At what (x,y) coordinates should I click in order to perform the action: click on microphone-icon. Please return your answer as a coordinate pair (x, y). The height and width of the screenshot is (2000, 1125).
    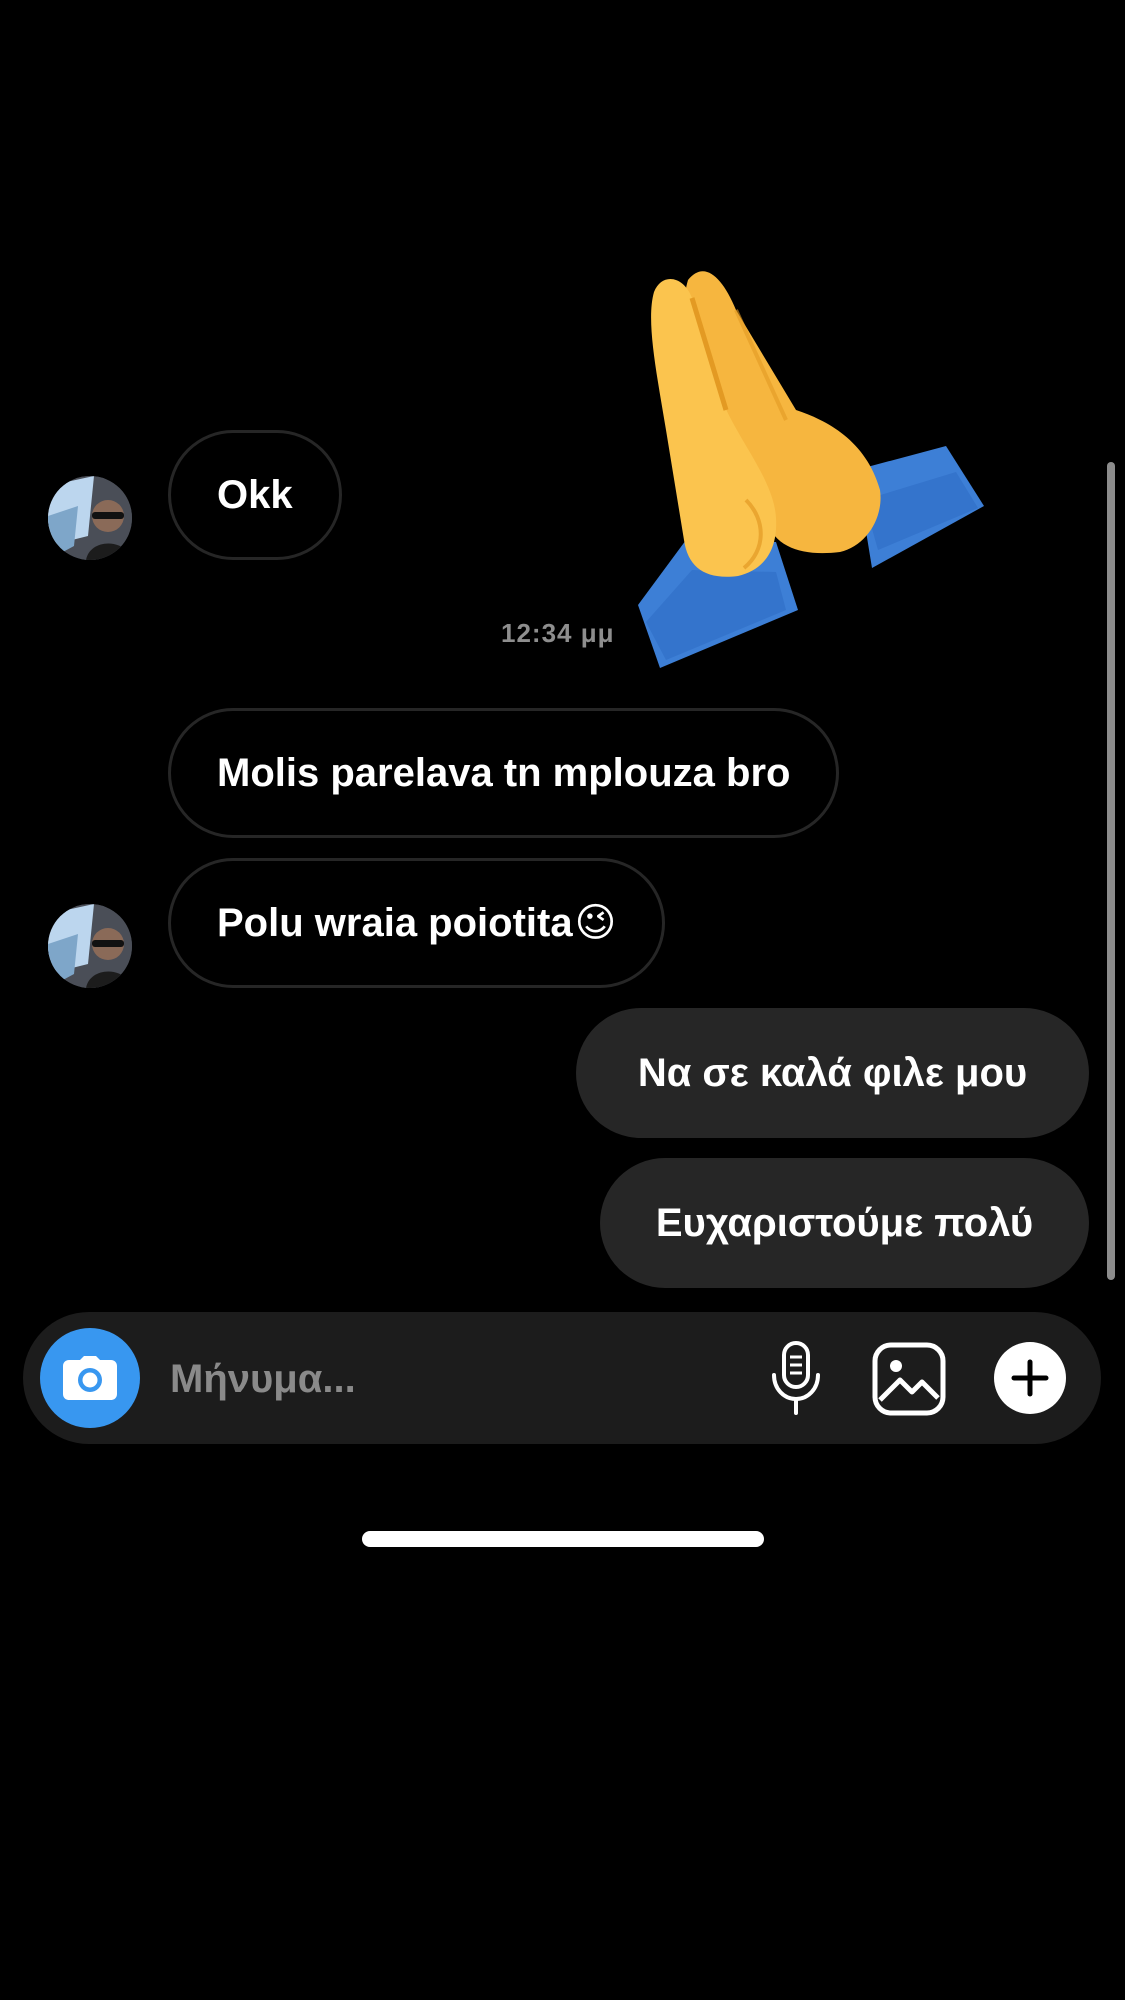
    Looking at the image, I should click on (796, 1378).